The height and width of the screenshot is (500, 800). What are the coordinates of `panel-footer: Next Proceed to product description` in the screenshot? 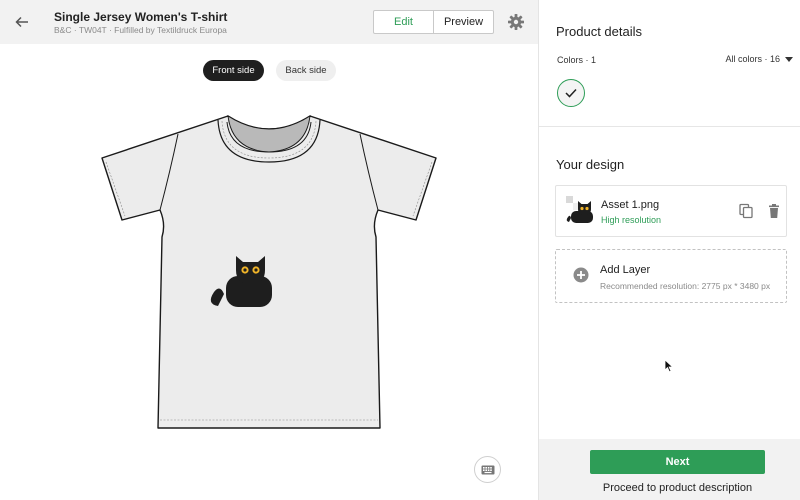 It's located at (669, 469).